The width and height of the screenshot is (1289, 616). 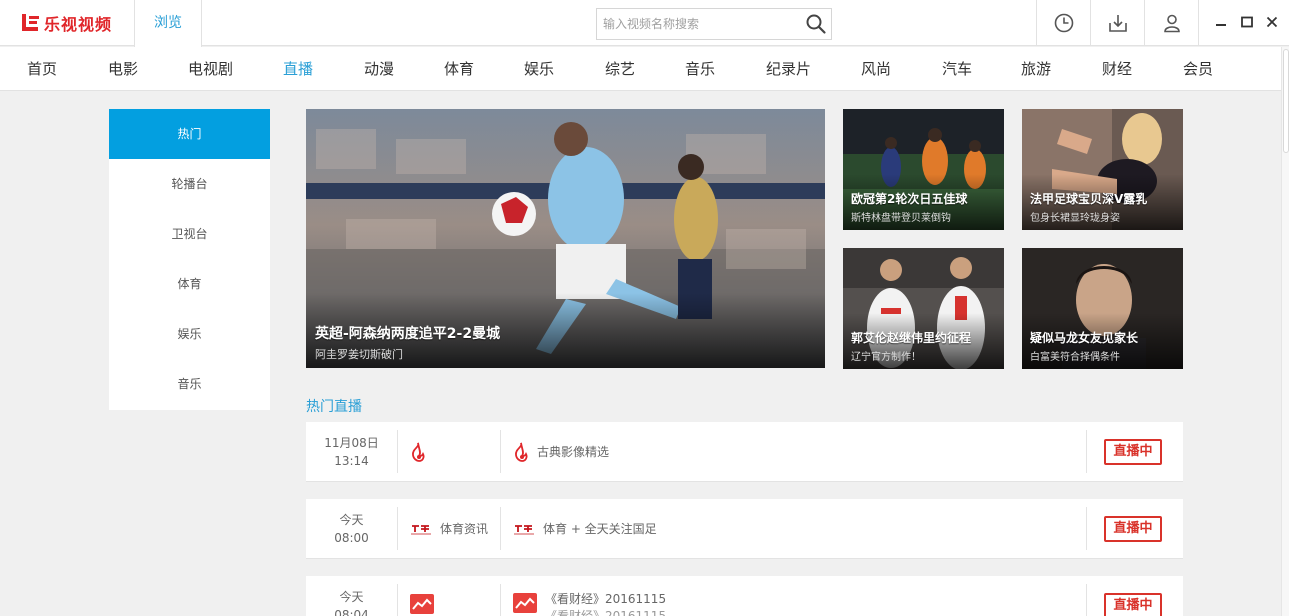 What do you see at coordinates (189, 334) in the screenshot?
I see `sidebar-item-entertainment: 娱乐` at bounding box center [189, 334].